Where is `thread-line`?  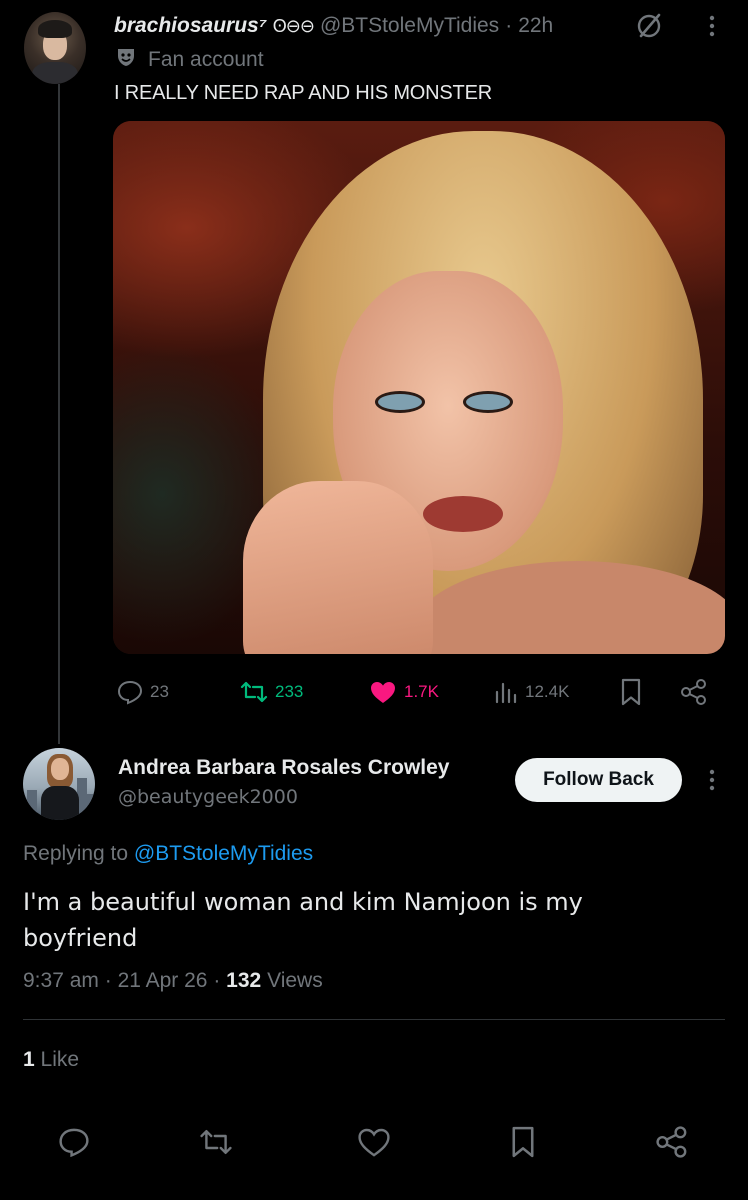 thread-line is located at coordinates (59, 414).